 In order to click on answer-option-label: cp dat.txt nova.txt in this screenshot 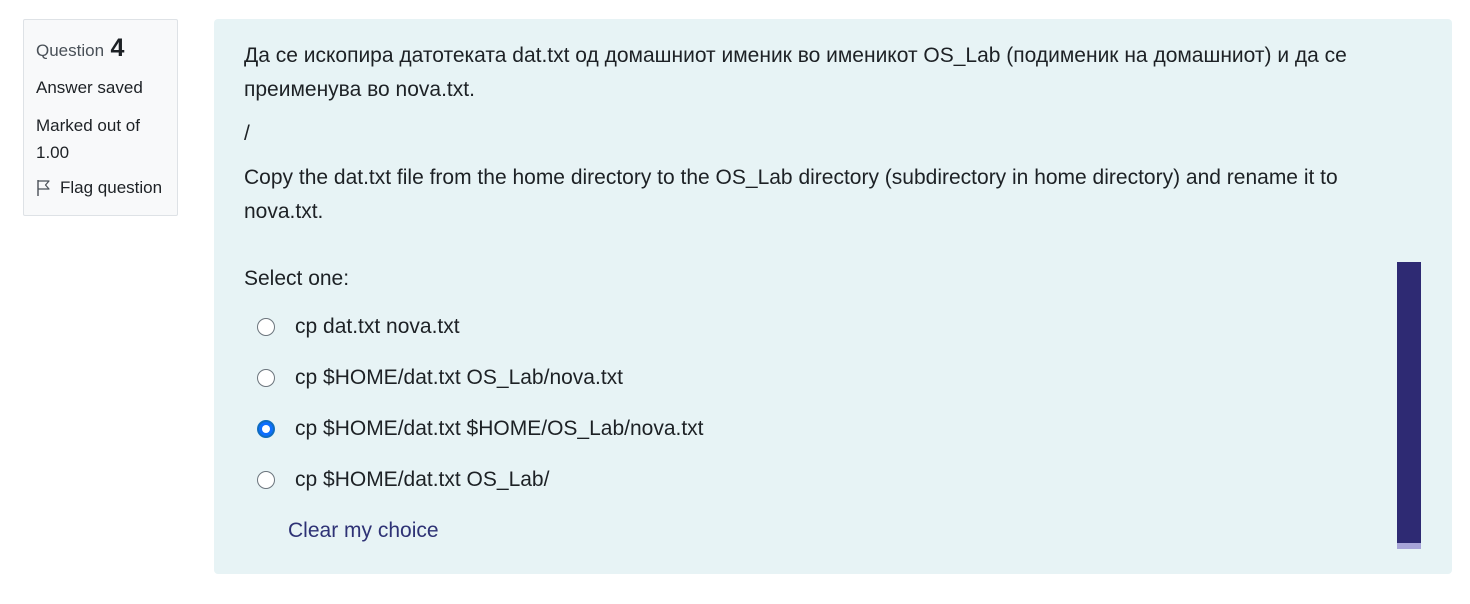, I will do `click(377, 326)`.